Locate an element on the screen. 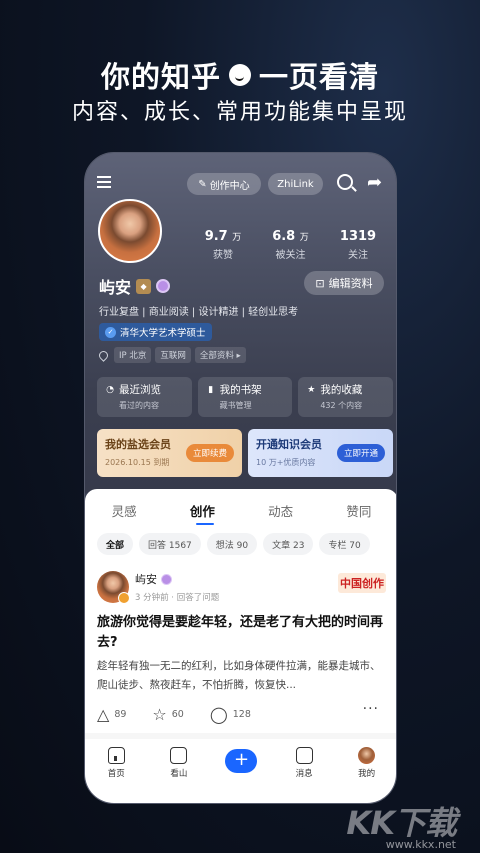 Image resolution: width=480 pixels, height=853 pixels. edit-icon: ⊡ is located at coordinates (320, 283).